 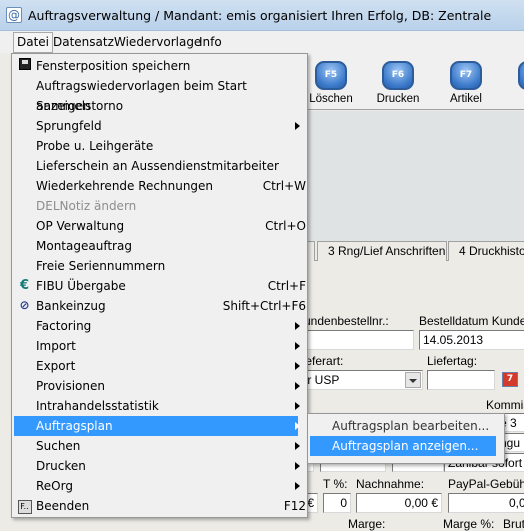 I want to click on article-button: F7, so click(x=466, y=75).